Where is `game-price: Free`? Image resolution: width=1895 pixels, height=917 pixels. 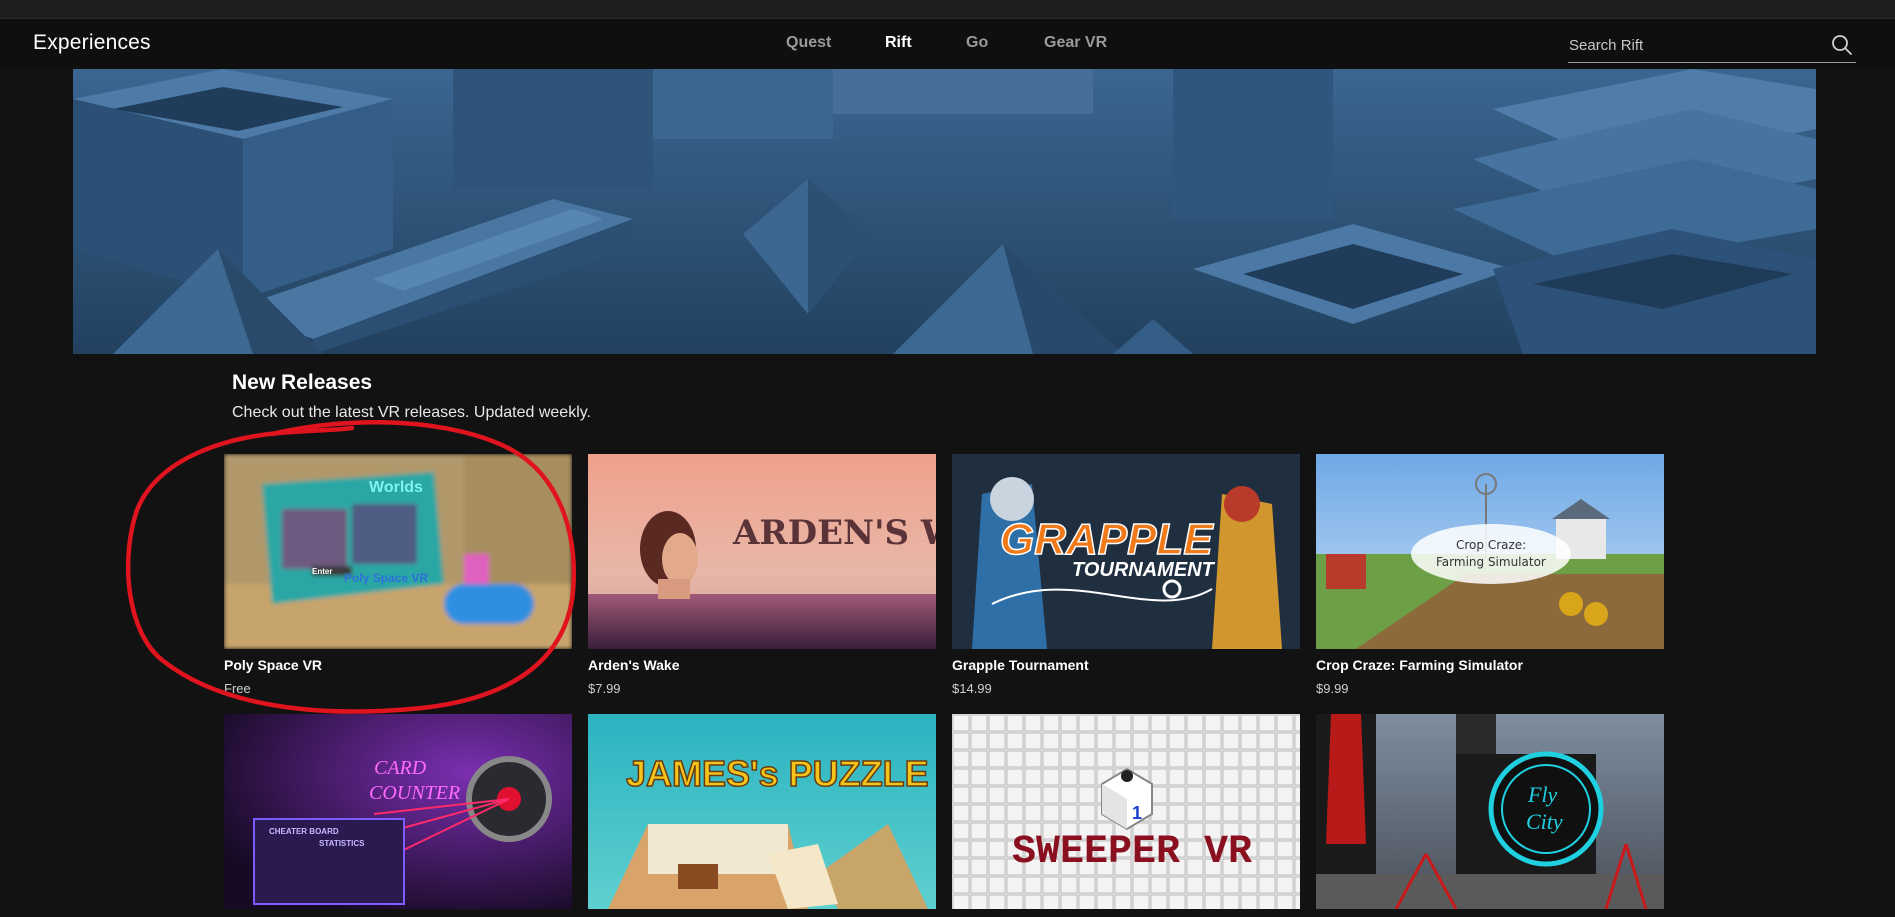 game-price: Free is located at coordinates (237, 688).